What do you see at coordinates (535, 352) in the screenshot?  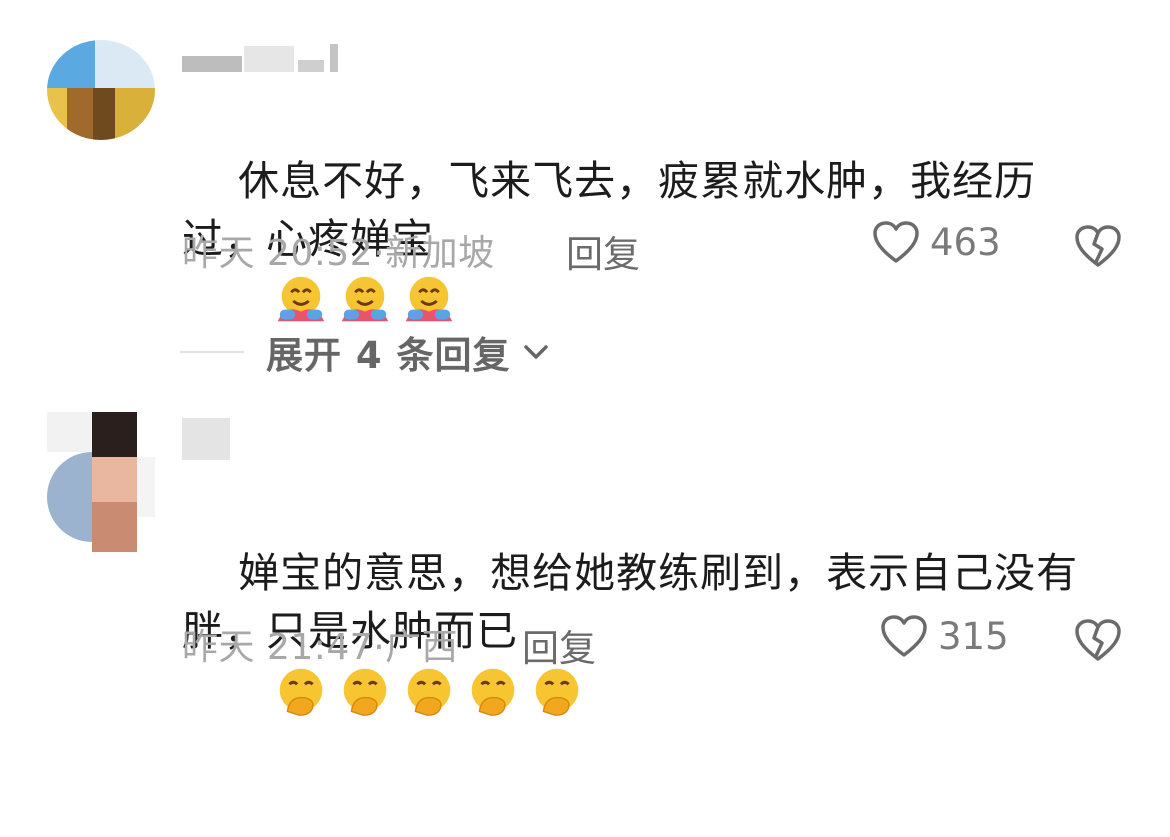 I see `chevron-down-icon` at bounding box center [535, 352].